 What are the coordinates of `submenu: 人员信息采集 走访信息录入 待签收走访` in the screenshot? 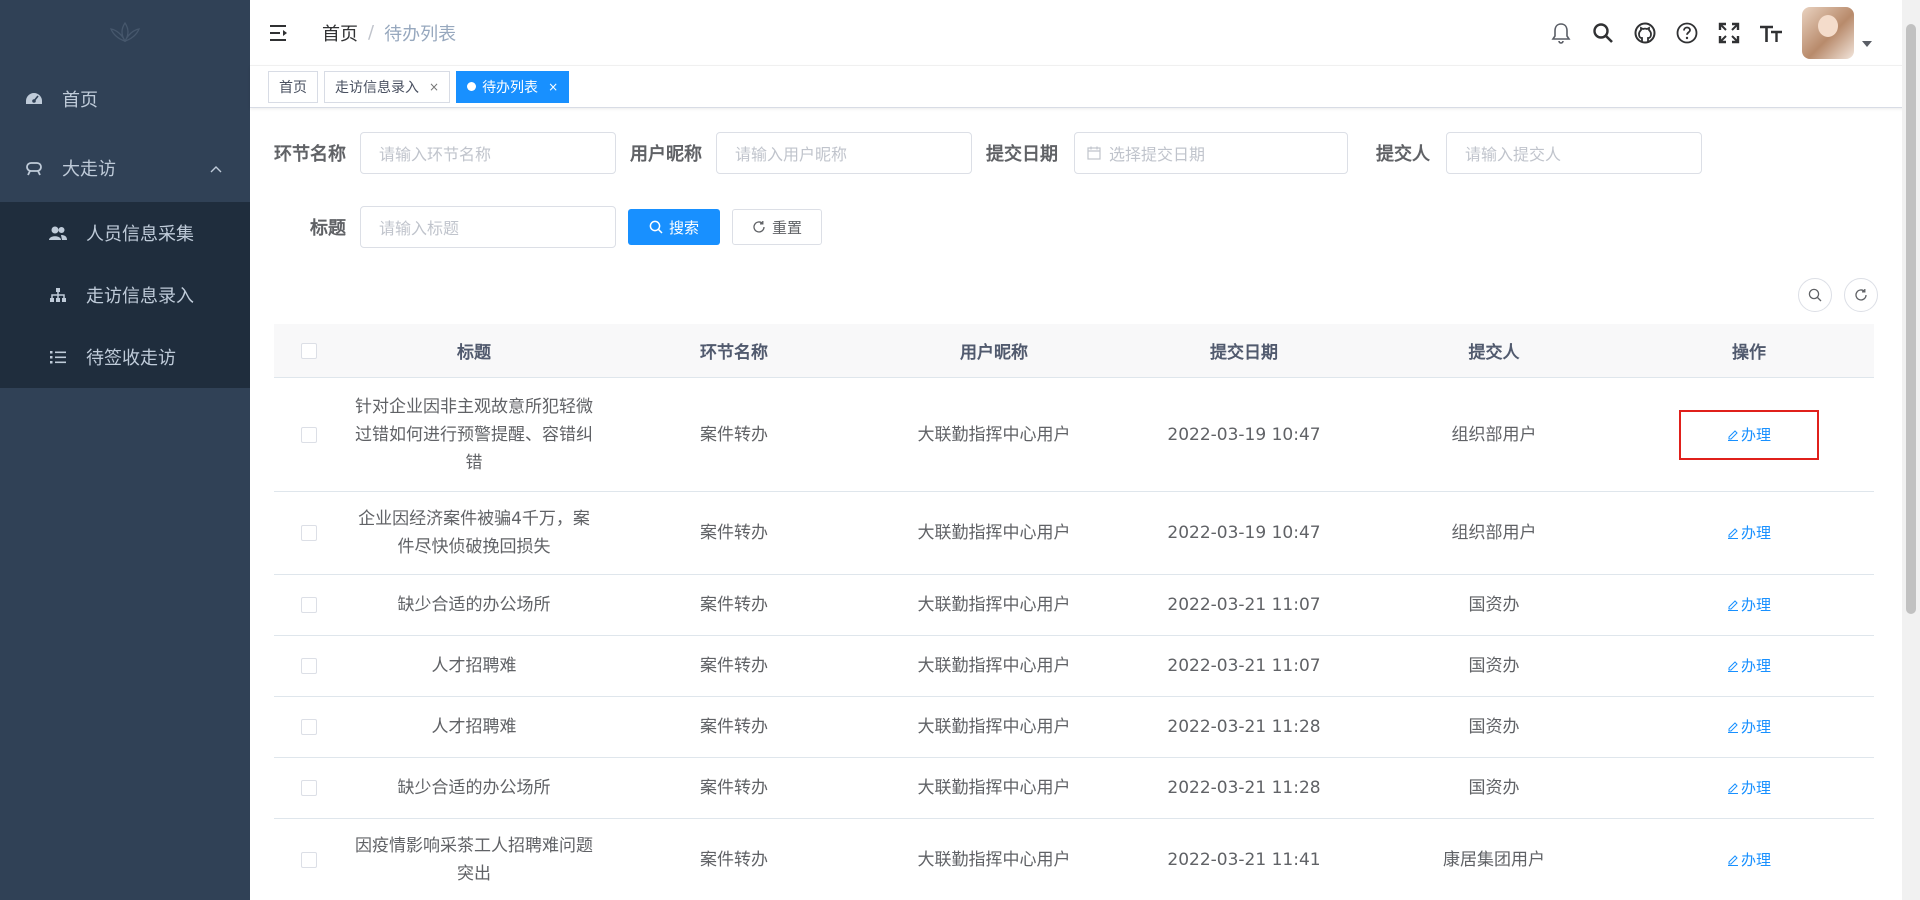 It's located at (125, 295).